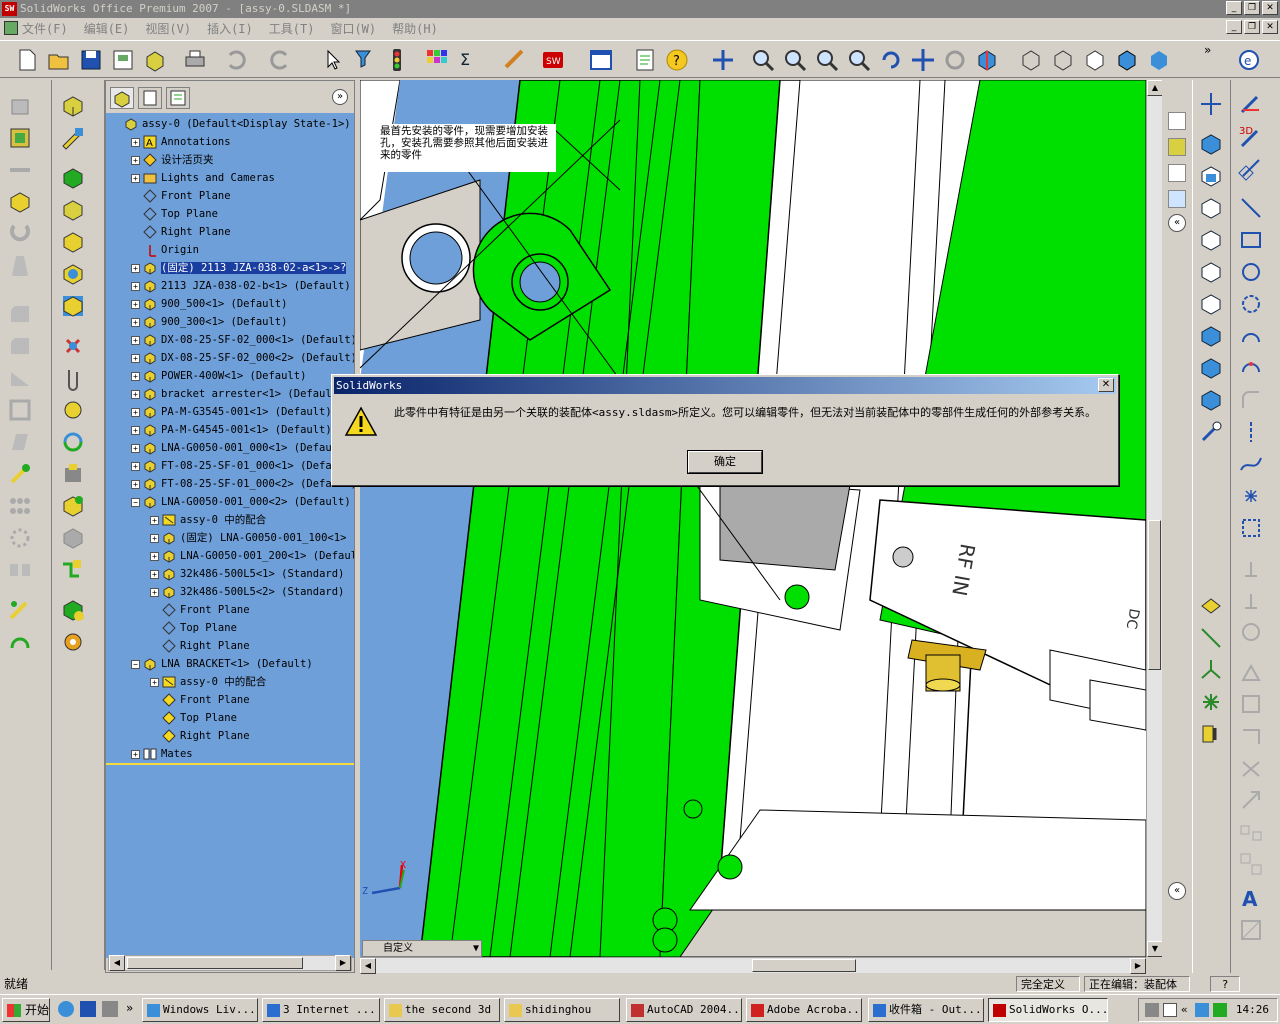 The width and height of the screenshot is (1280, 1024). I want to click on edit-component-icon, so click(73, 138).